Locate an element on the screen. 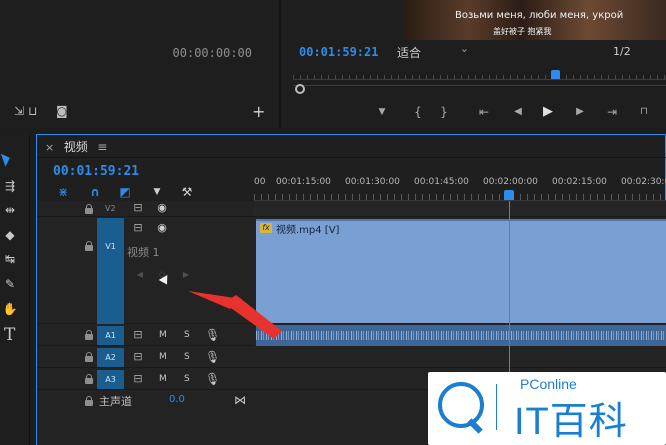 Image resolution: width=666 pixels, height=445 pixels. mark-out-icon: } is located at coordinates (444, 112).